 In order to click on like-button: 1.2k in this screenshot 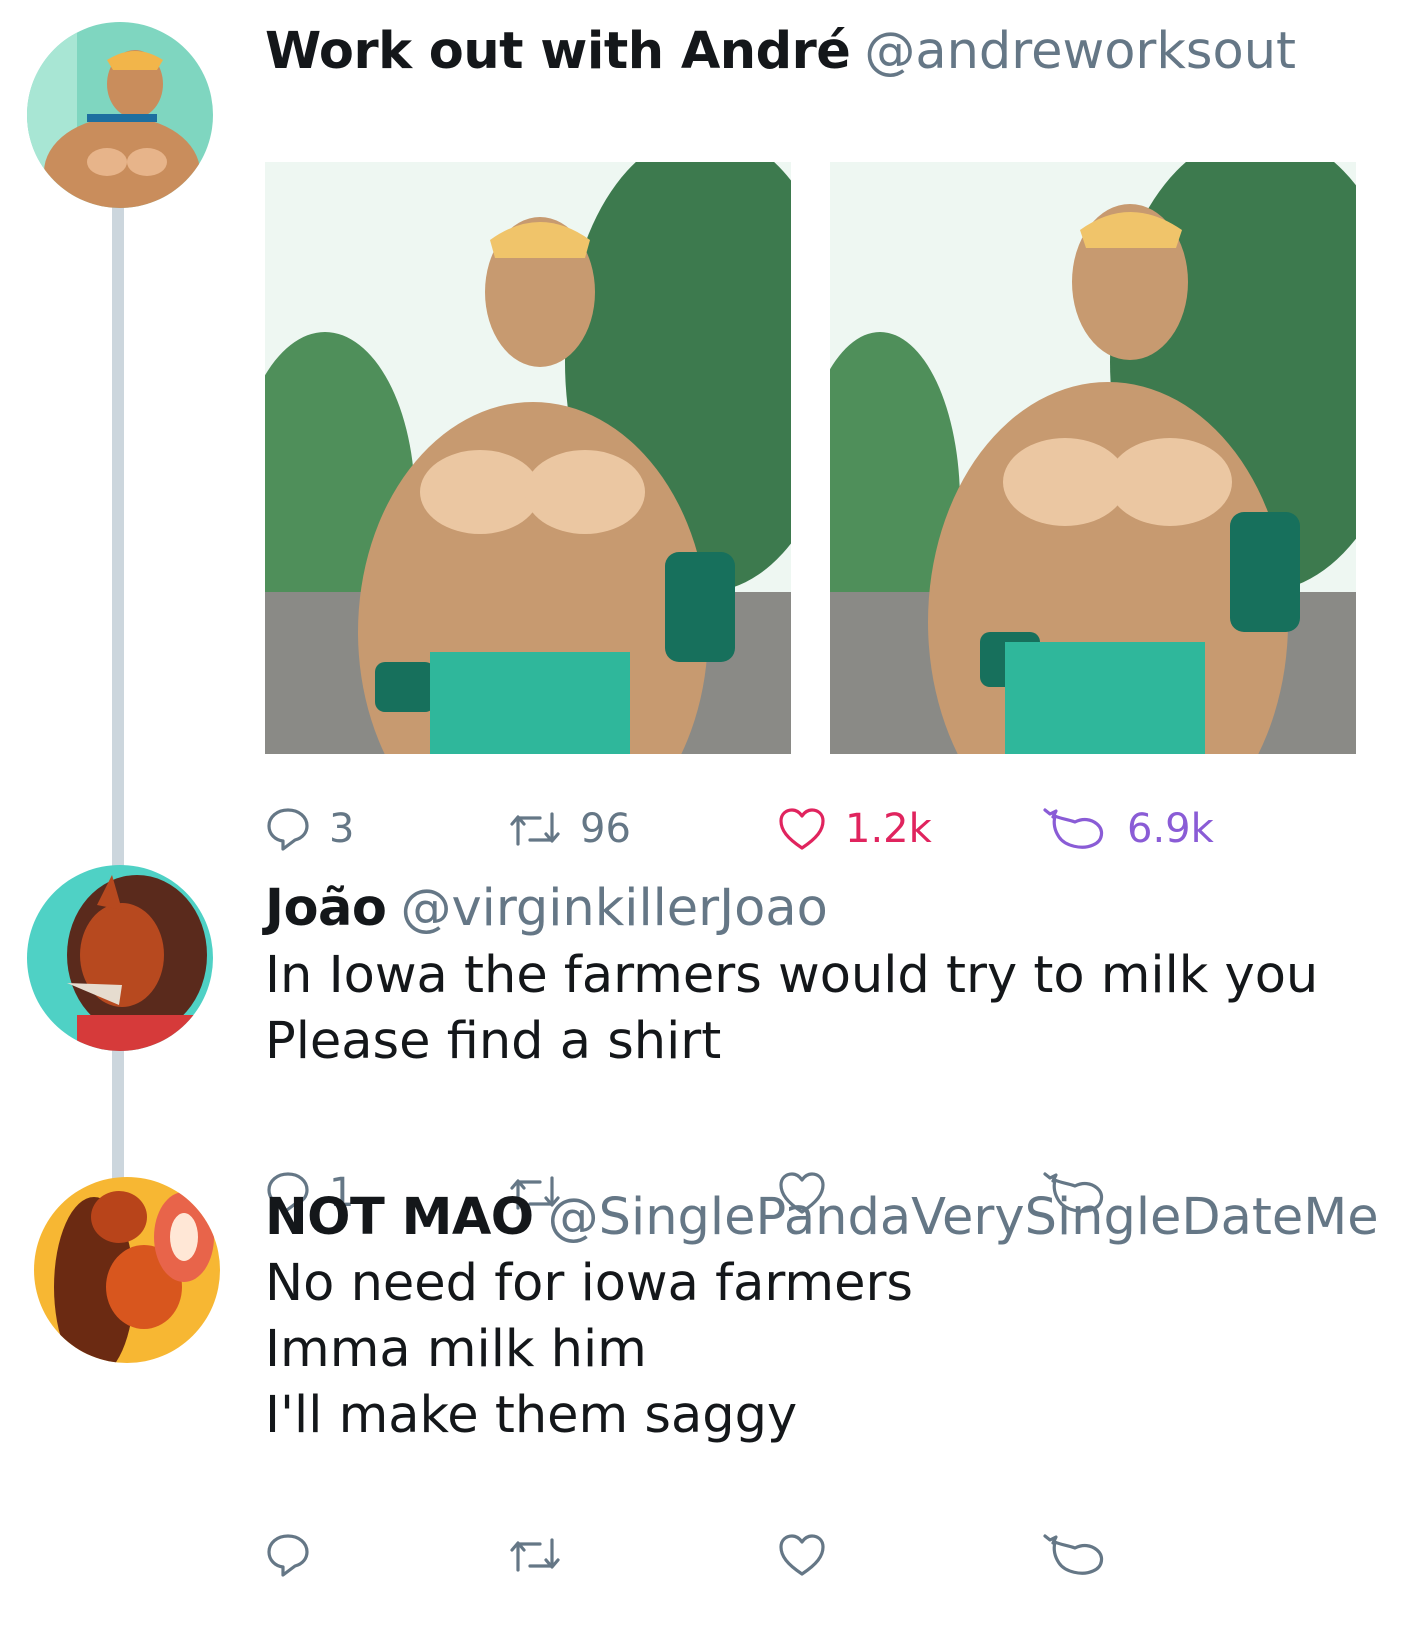, I will do `click(854, 829)`.